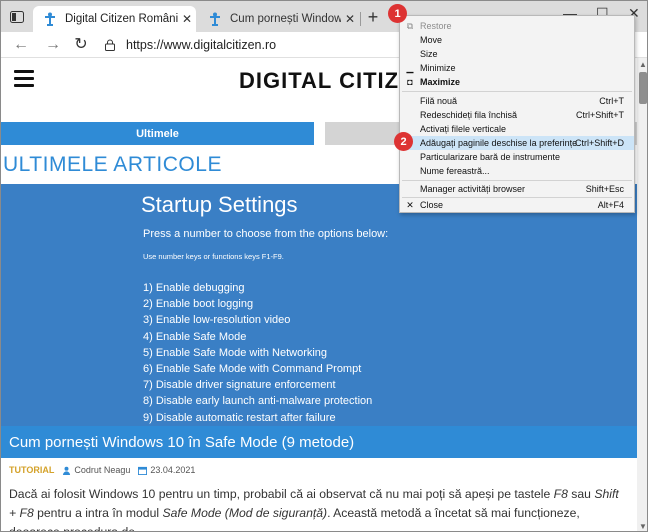 The width and height of the screenshot is (648, 532). What do you see at coordinates (213, 256) in the screenshot?
I see `hero-hint: Use number keys or functions keys F1-F9.` at bounding box center [213, 256].